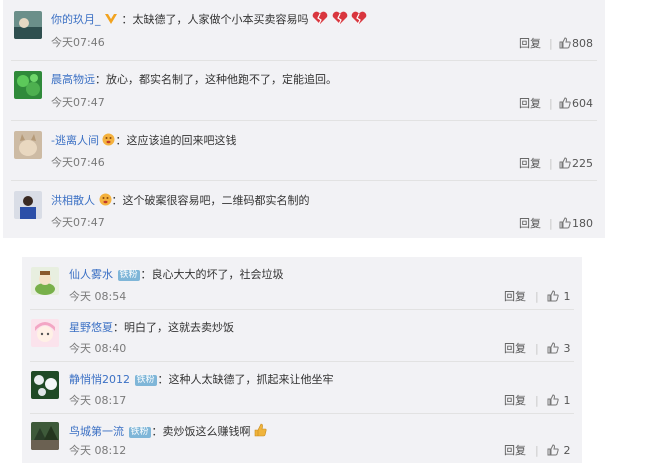 The image size is (648, 465). Describe the element at coordinates (96, 431) in the screenshot. I see `username: 鸟城第一流` at that location.